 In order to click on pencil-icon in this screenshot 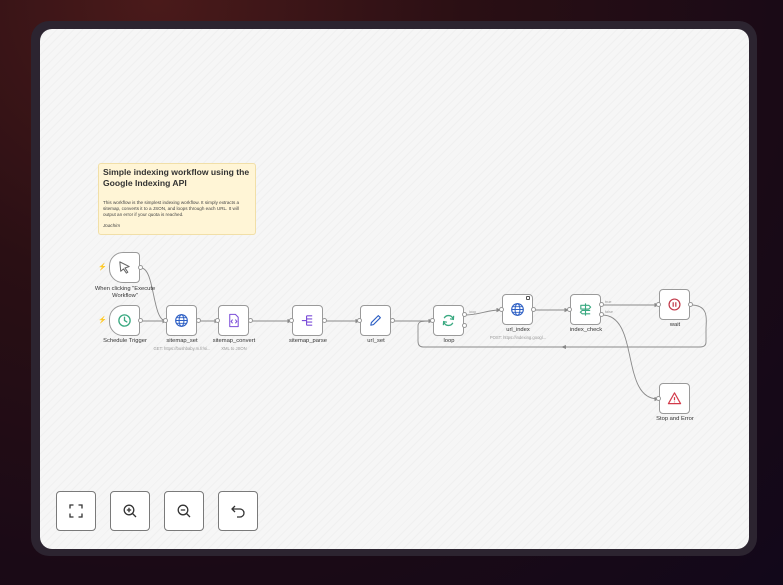, I will do `click(375, 320)`.